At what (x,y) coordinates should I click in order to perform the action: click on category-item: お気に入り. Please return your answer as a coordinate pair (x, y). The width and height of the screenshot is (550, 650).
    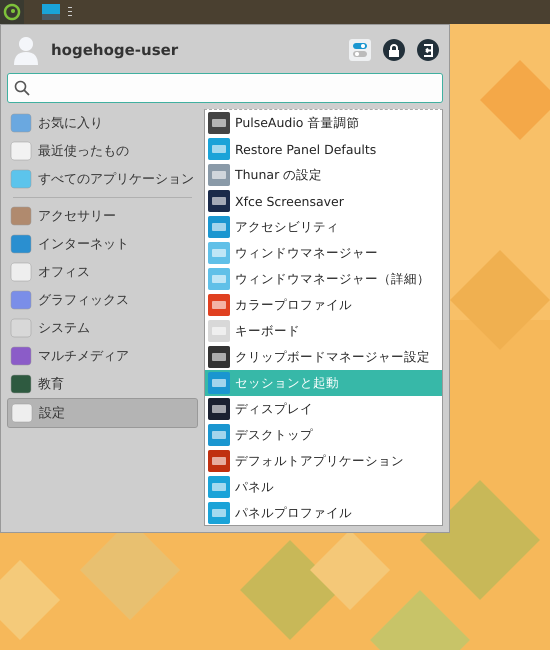
    Looking at the image, I should click on (102, 123).